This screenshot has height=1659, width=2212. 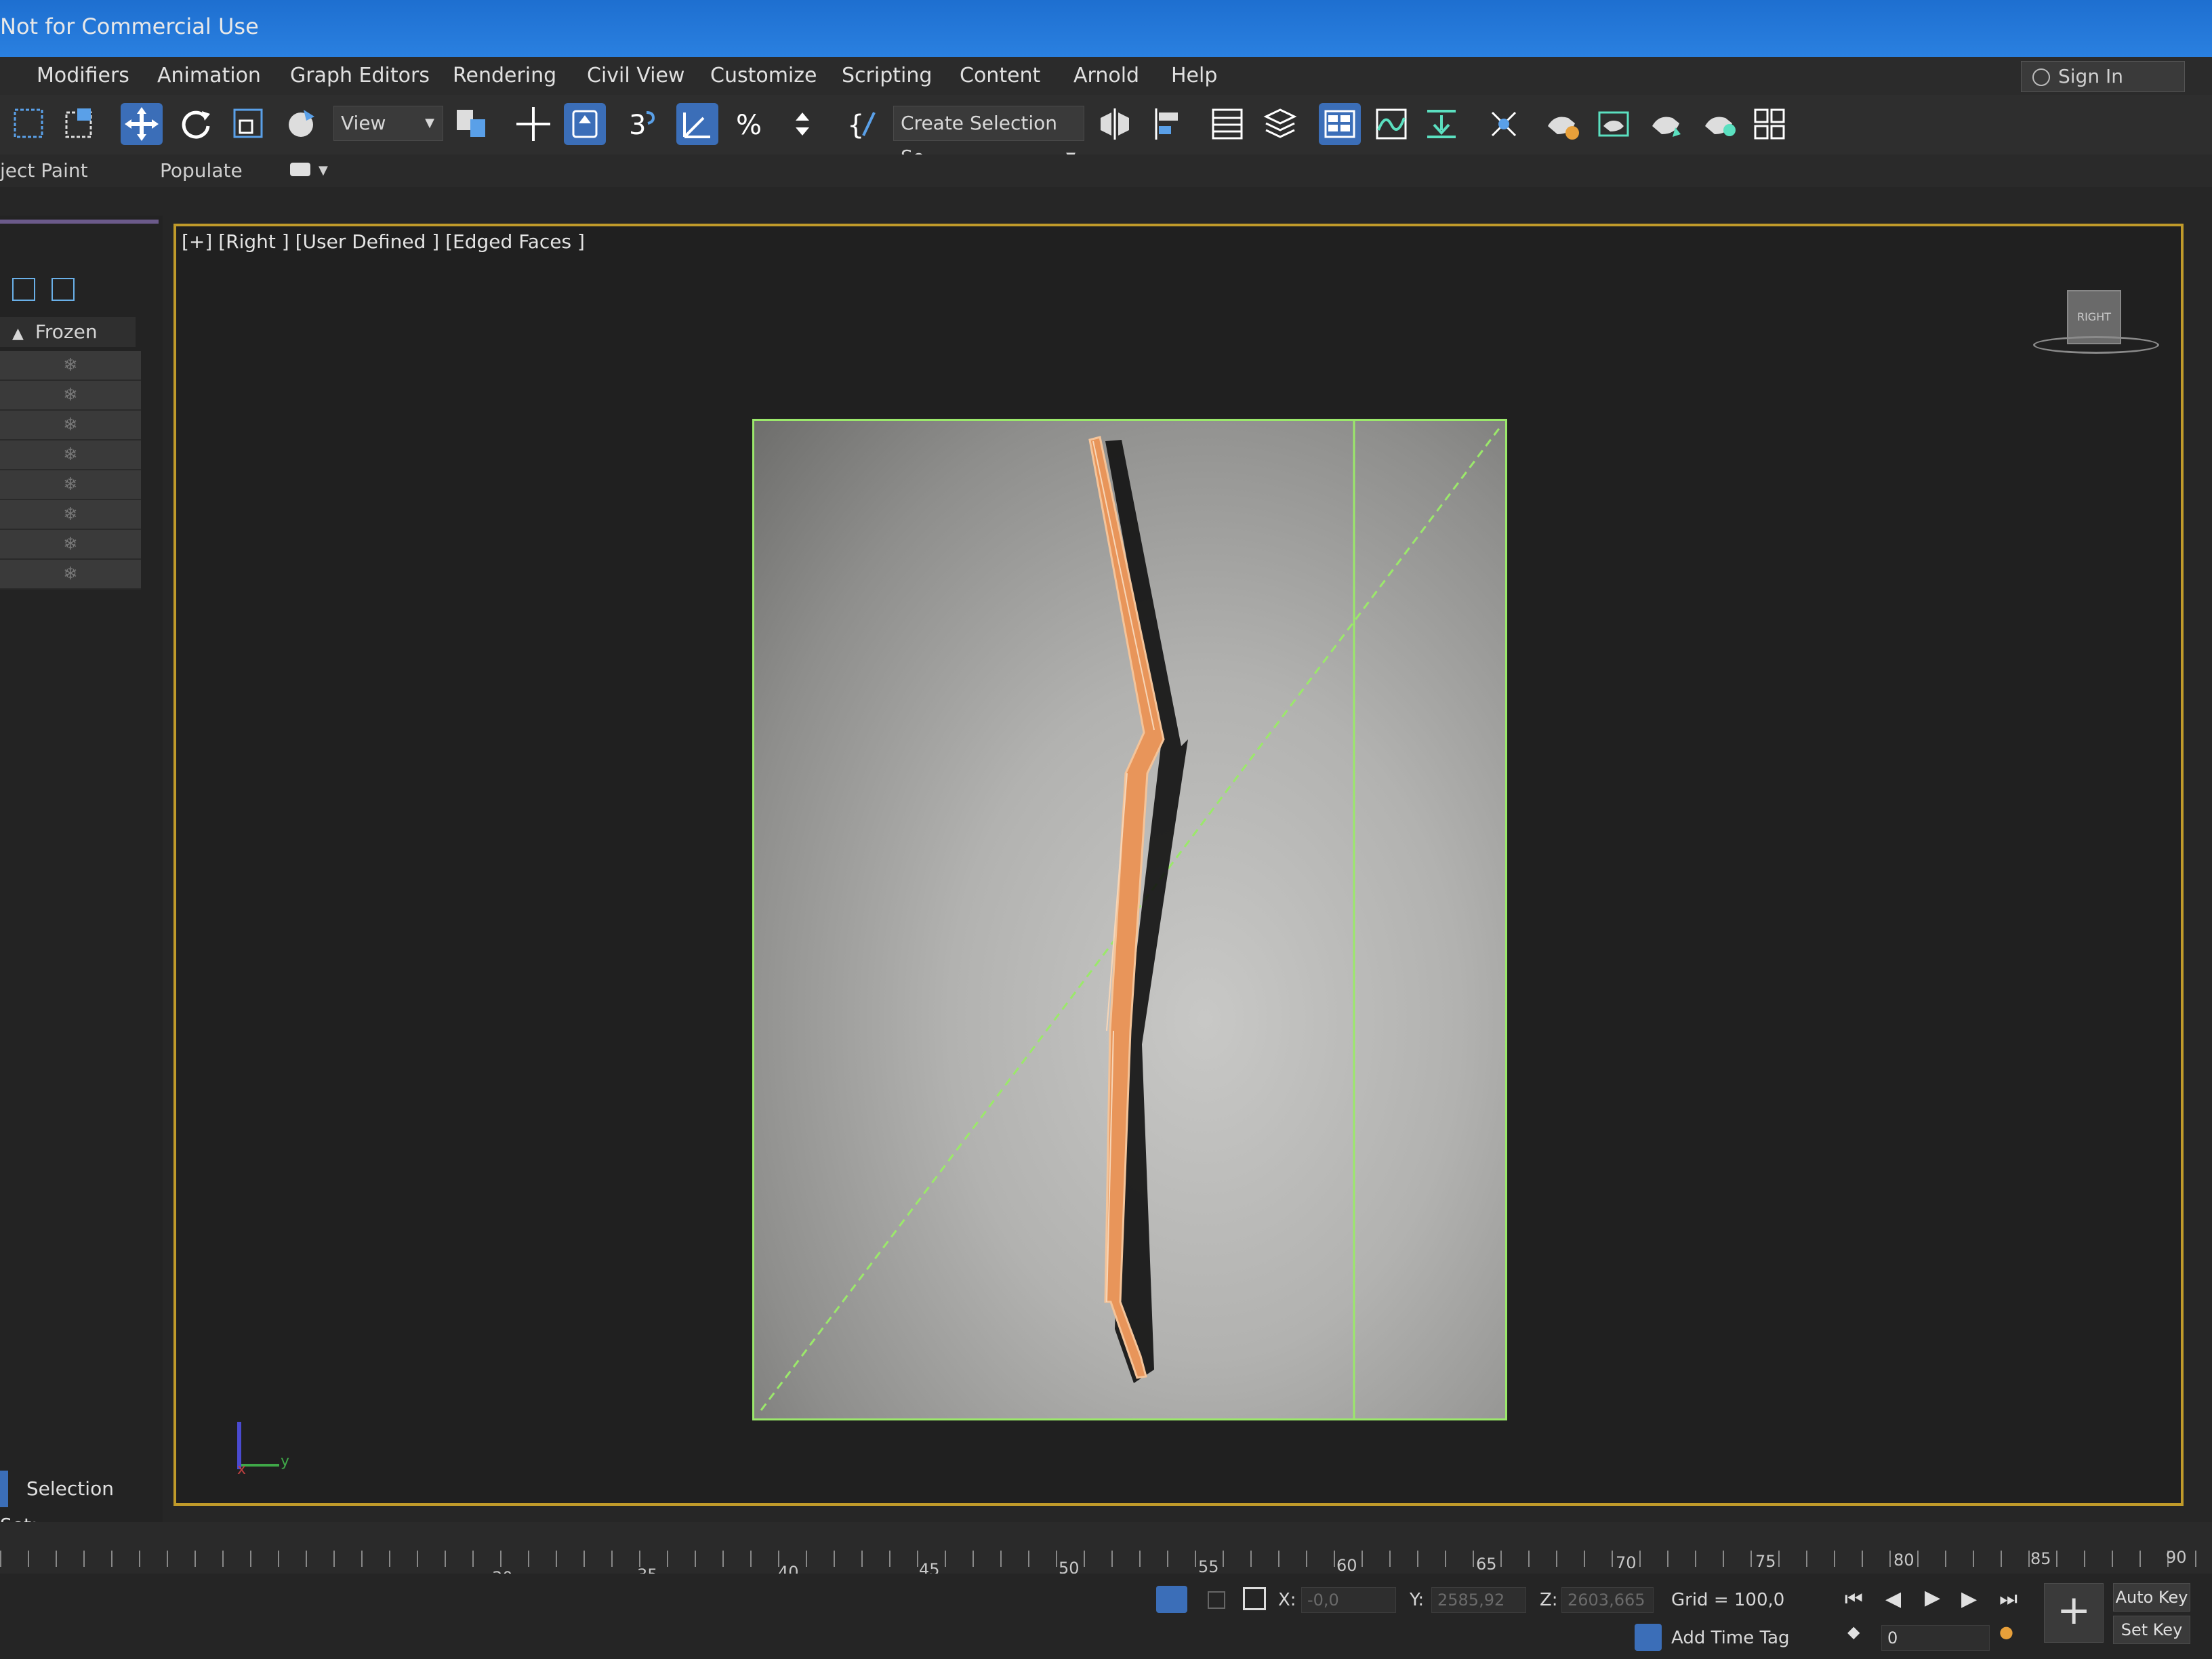 What do you see at coordinates (1169, 124) in the screenshot?
I see `align-icon` at bounding box center [1169, 124].